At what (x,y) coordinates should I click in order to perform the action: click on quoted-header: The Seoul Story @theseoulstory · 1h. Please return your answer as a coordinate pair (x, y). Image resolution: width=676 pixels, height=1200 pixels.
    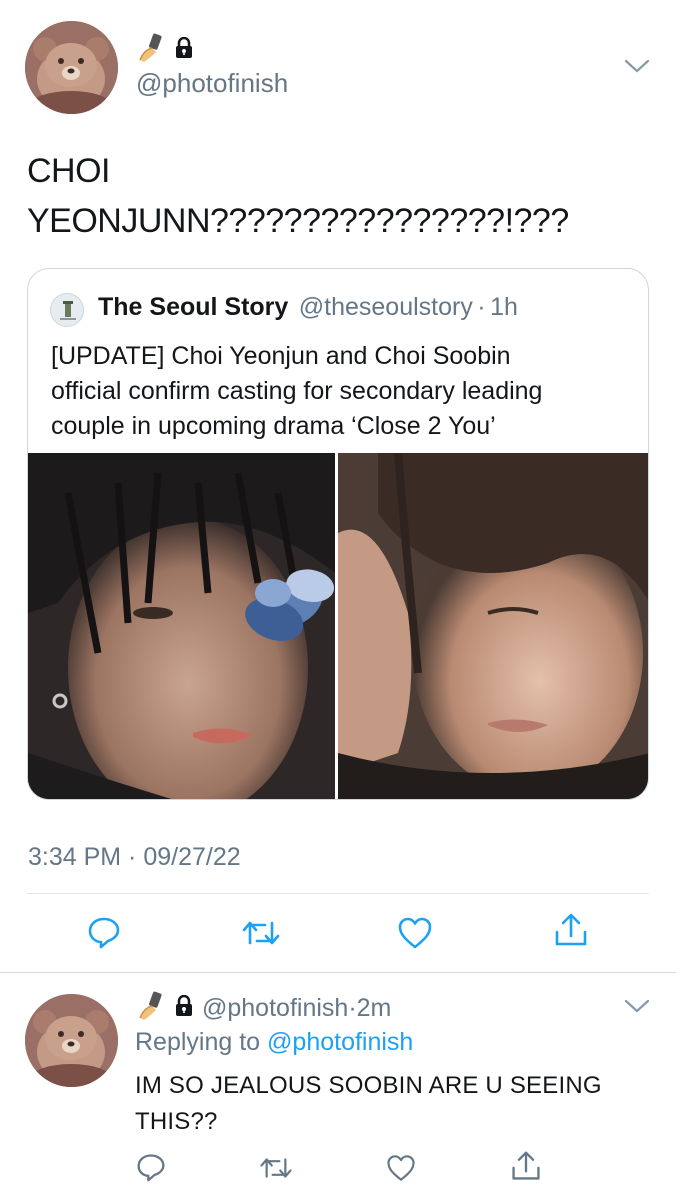
    Looking at the image, I should click on (308, 307).